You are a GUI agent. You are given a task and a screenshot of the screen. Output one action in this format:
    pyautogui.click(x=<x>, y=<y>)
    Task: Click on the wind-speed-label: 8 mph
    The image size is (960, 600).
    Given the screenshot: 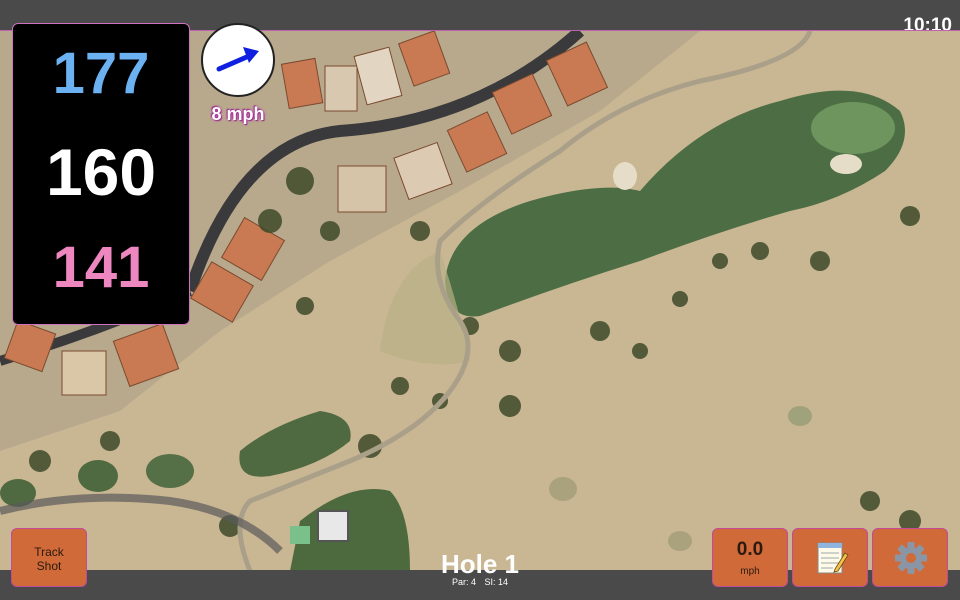 What is the action you would take?
    pyautogui.click(x=238, y=114)
    